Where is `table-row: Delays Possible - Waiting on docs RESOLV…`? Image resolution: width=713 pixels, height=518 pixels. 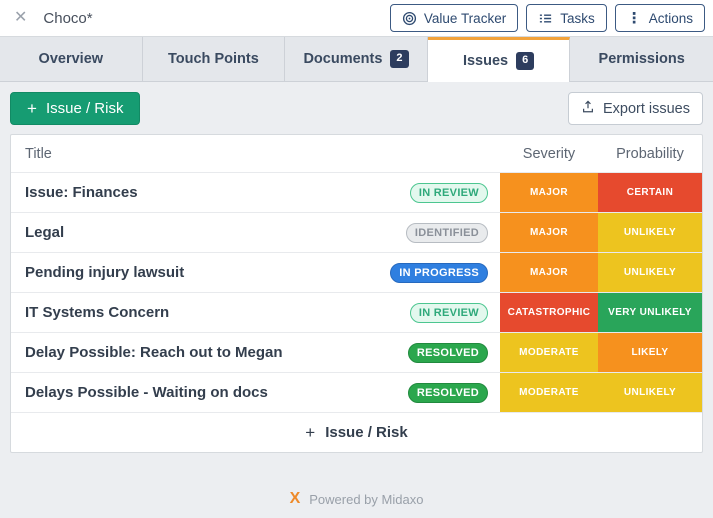 table-row: Delays Possible - Waiting on docs RESOLV… is located at coordinates (356, 392).